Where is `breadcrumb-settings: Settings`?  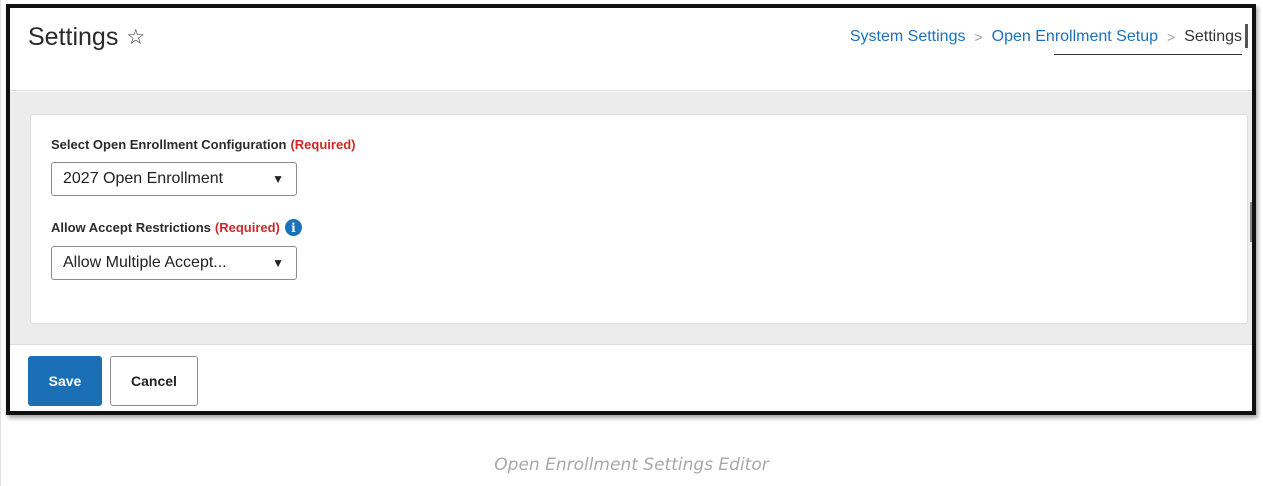 breadcrumb-settings: Settings is located at coordinates (1213, 36).